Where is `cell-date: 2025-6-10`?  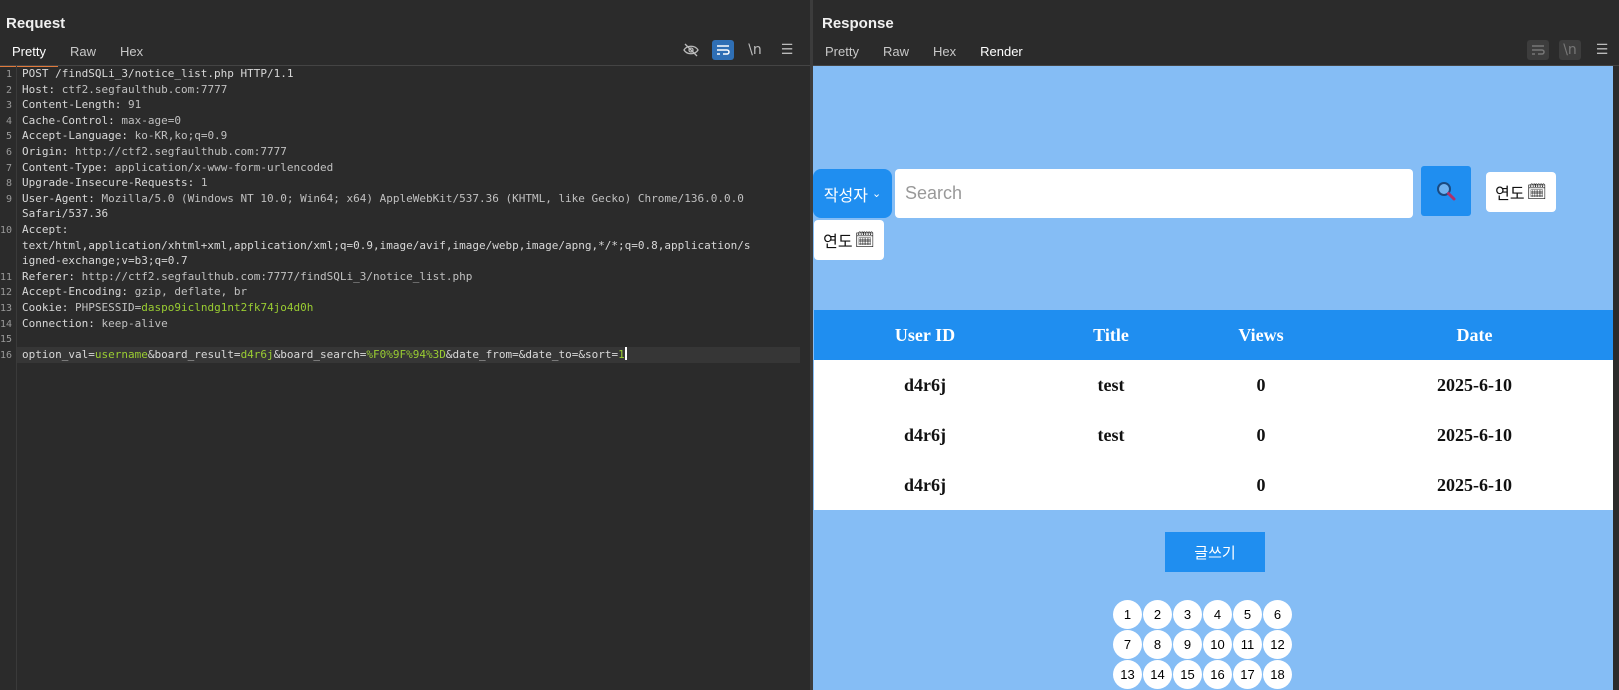
cell-date: 2025-6-10 is located at coordinates (1474, 484).